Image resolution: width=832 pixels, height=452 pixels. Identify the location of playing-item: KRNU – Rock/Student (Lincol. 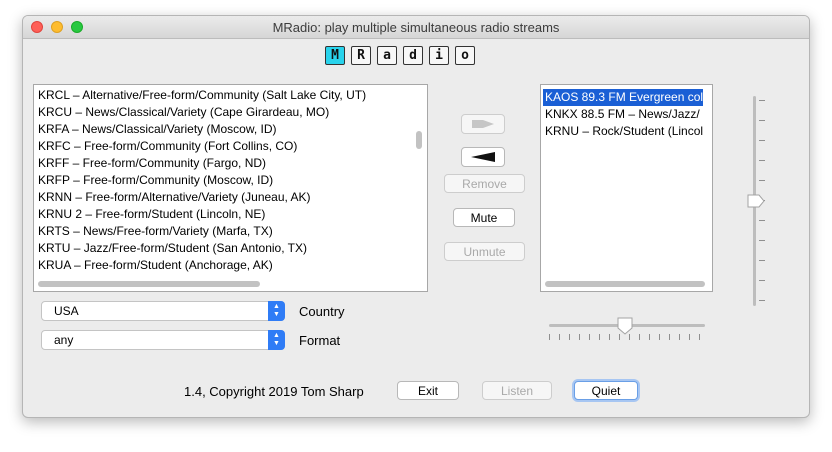
(624, 131).